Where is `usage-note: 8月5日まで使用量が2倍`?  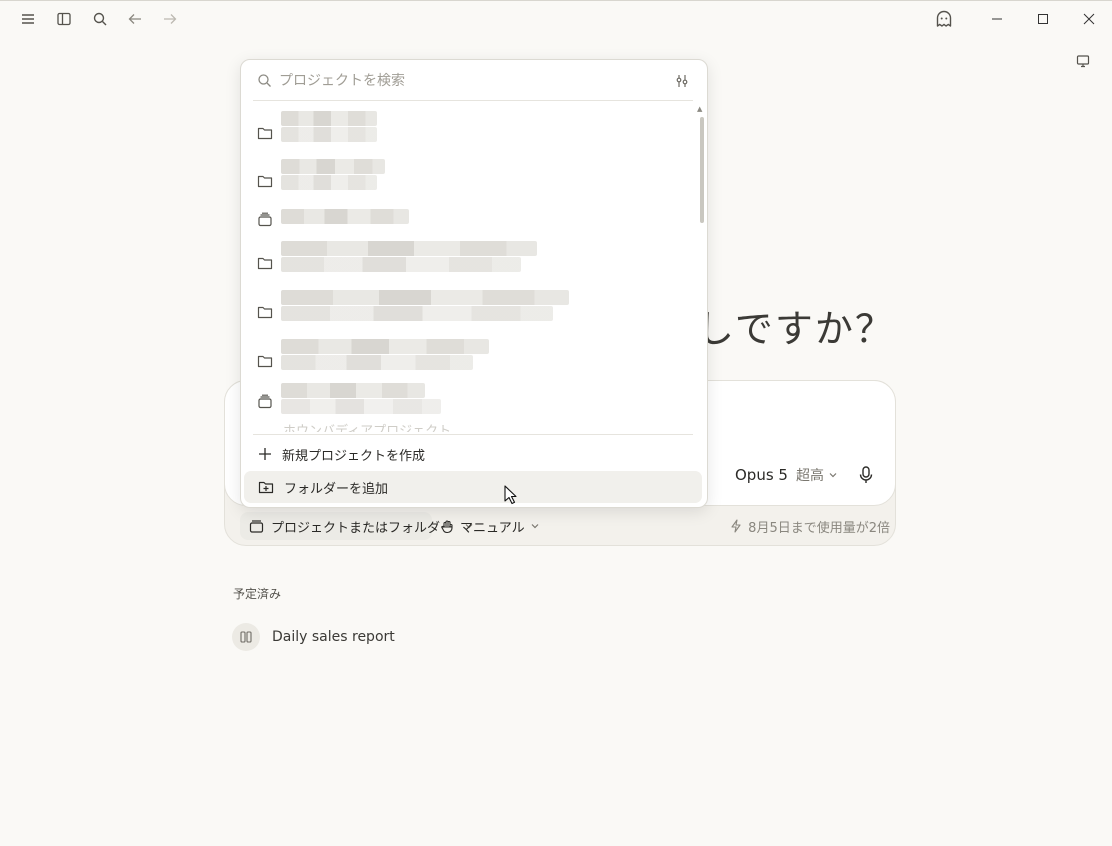 usage-note: 8月5日まで使用量が2倍 is located at coordinates (810, 526).